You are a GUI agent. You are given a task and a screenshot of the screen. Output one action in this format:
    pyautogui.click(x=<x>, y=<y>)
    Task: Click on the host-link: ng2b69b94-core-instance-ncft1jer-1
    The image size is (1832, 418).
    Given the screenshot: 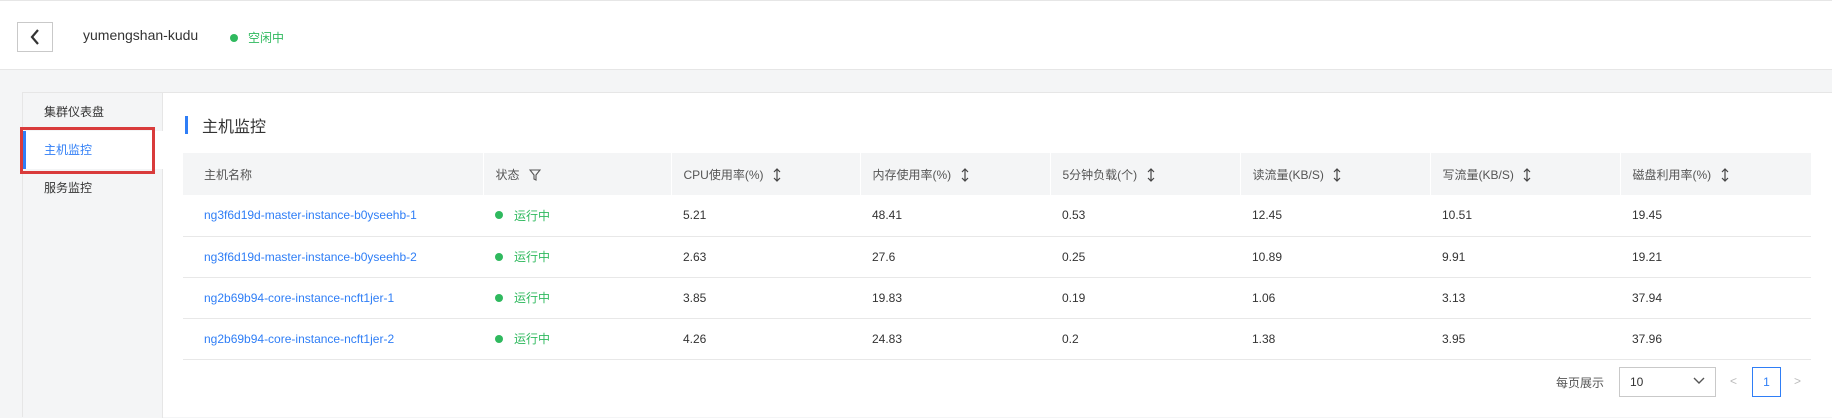 What is the action you would take?
    pyautogui.click(x=299, y=298)
    